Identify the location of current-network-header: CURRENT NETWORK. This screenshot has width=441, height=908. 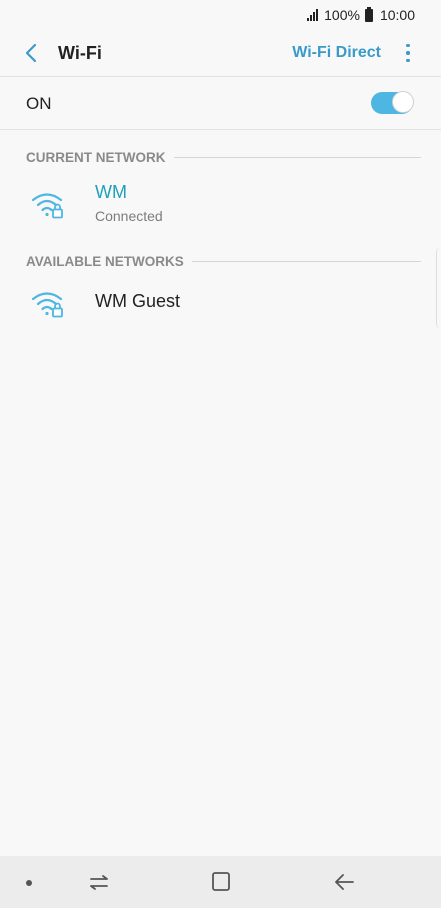
(220, 157).